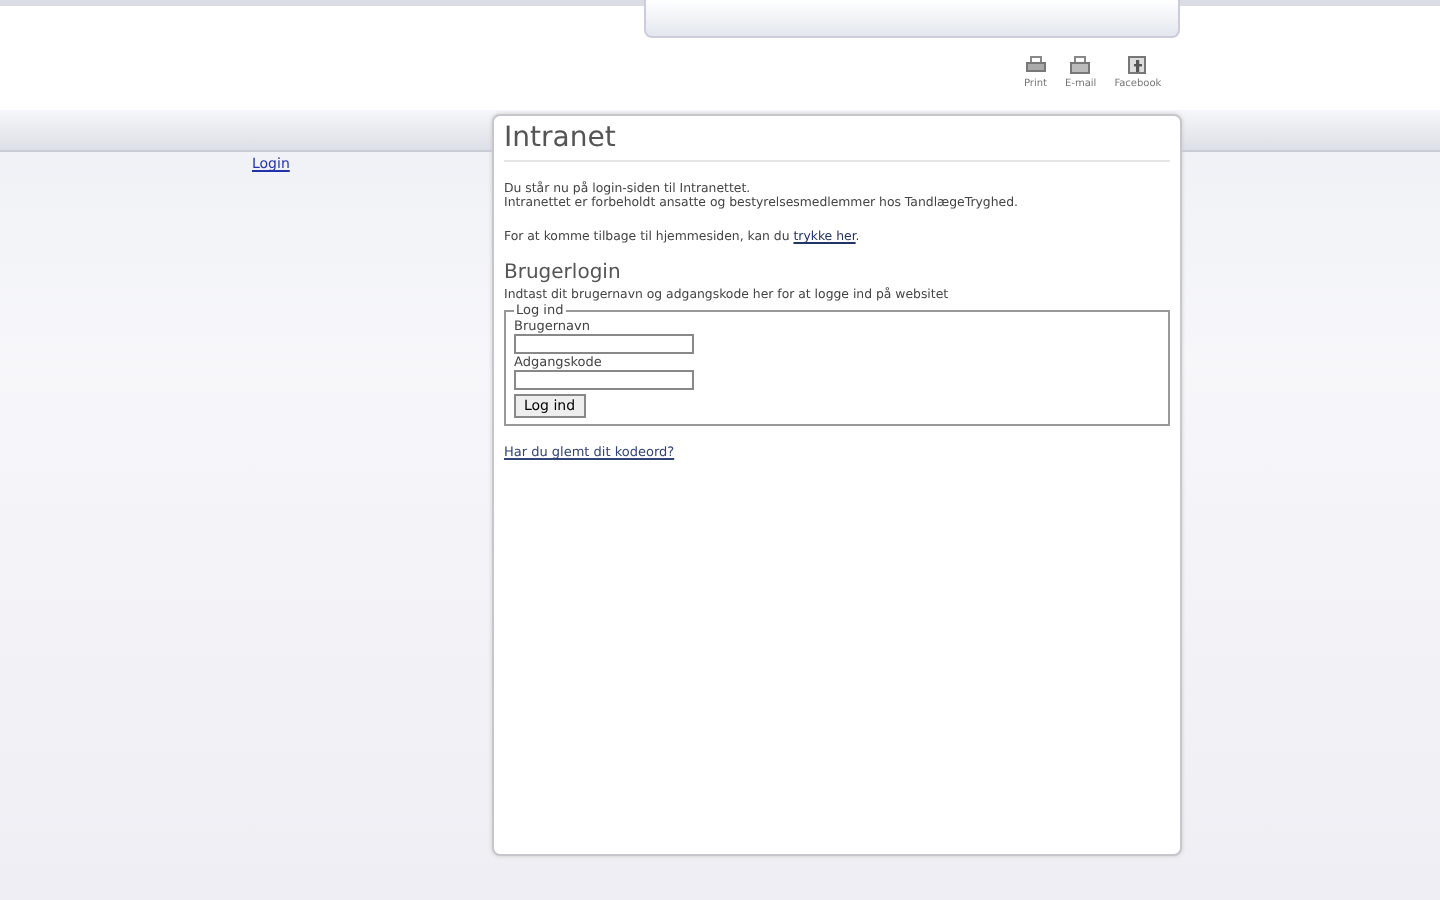  I want to click on section-heading: Brugerlogin, so click(563, 273).